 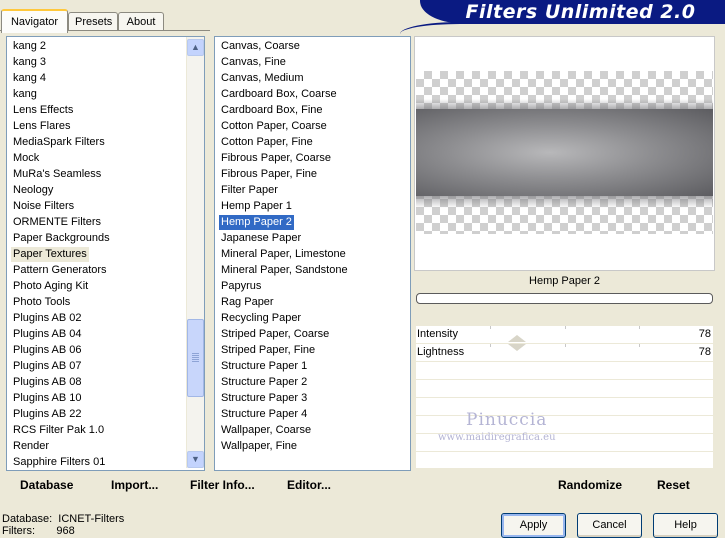 I want to click on category-item: Plugins AB 02, so click(x=47, y=318).